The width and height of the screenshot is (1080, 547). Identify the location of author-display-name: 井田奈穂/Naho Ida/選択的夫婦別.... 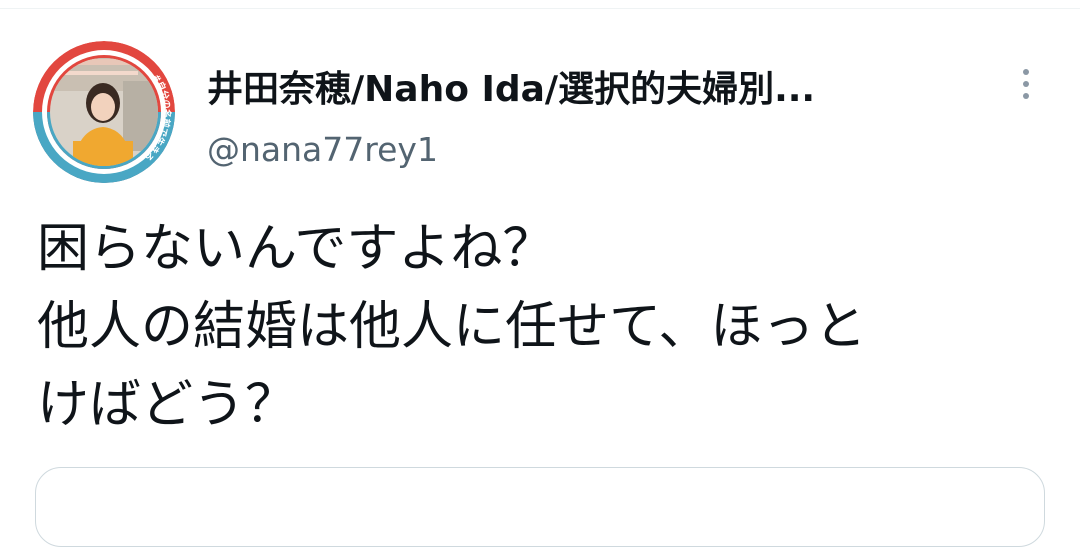
(511, 86).